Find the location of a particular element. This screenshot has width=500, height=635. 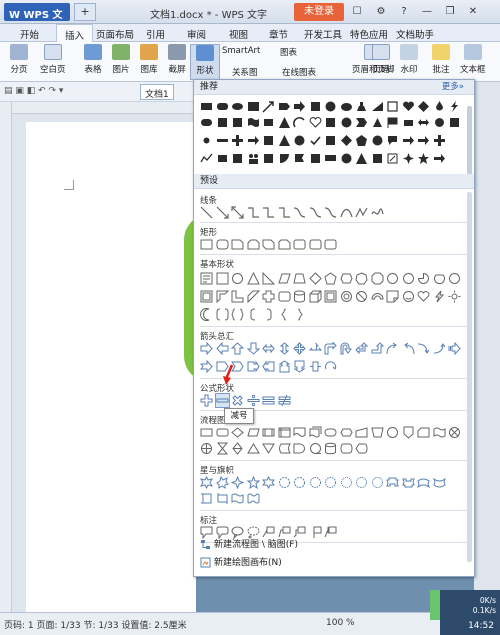

shape-question-icon is located at coordinates (377, 140).